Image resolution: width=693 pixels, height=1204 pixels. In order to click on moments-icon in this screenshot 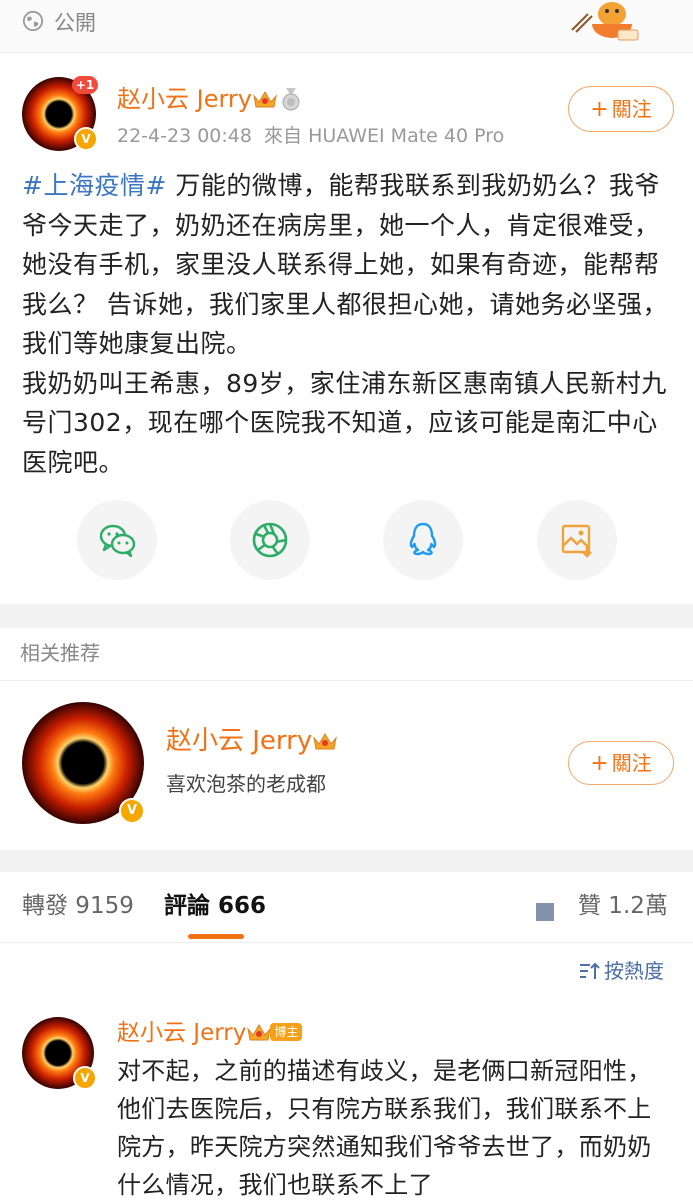, I will do `click(270, 540)`.